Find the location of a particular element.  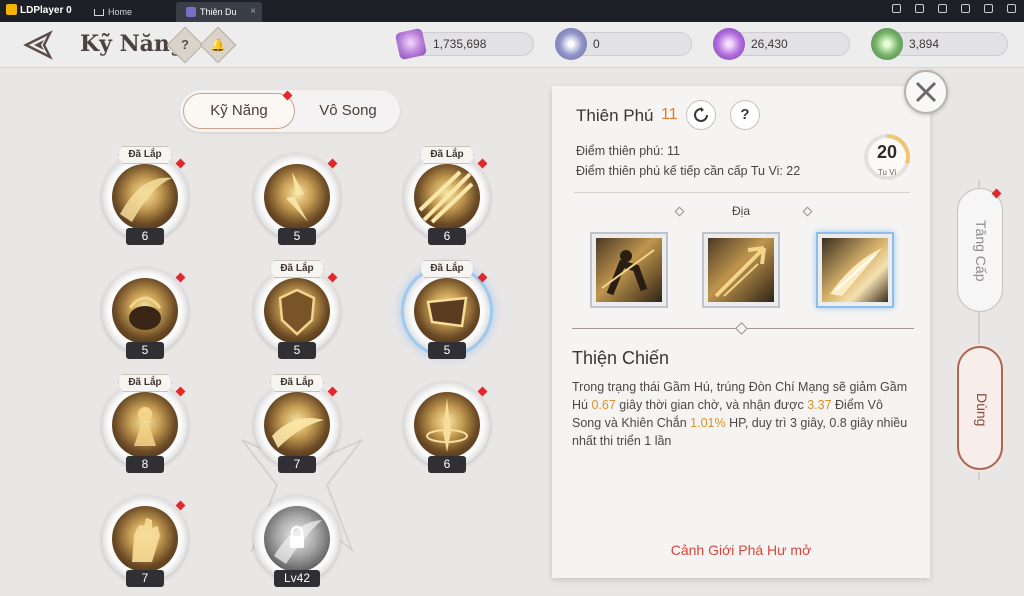

back-arrow-icon is located at coordinates (38, 45).